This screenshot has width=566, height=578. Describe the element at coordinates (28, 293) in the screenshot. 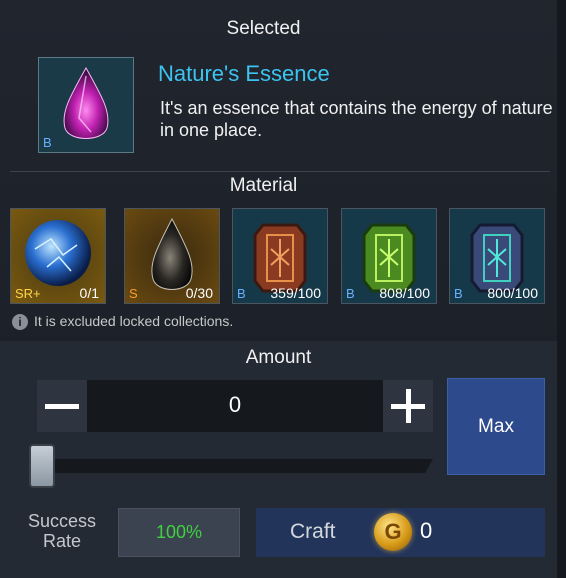

I see `material-grade: SR+` at that location.